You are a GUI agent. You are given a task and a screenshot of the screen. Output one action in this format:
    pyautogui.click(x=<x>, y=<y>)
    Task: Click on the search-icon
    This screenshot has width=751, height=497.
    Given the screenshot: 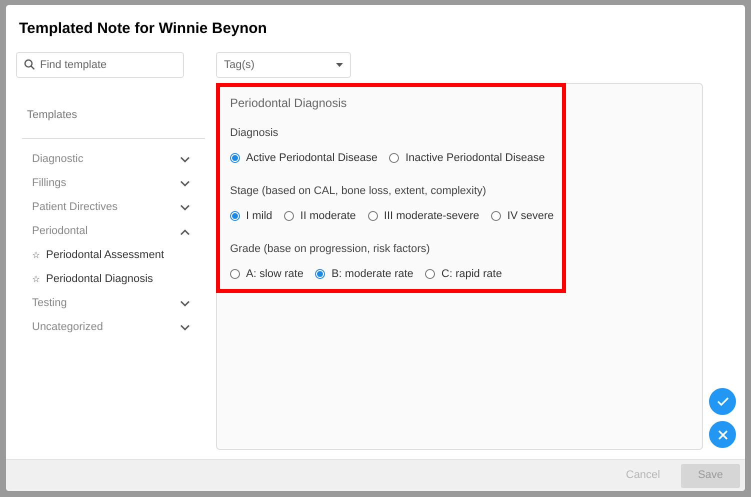 What is the action you would take?
    pyautogui.click(x=29, y=64)
    